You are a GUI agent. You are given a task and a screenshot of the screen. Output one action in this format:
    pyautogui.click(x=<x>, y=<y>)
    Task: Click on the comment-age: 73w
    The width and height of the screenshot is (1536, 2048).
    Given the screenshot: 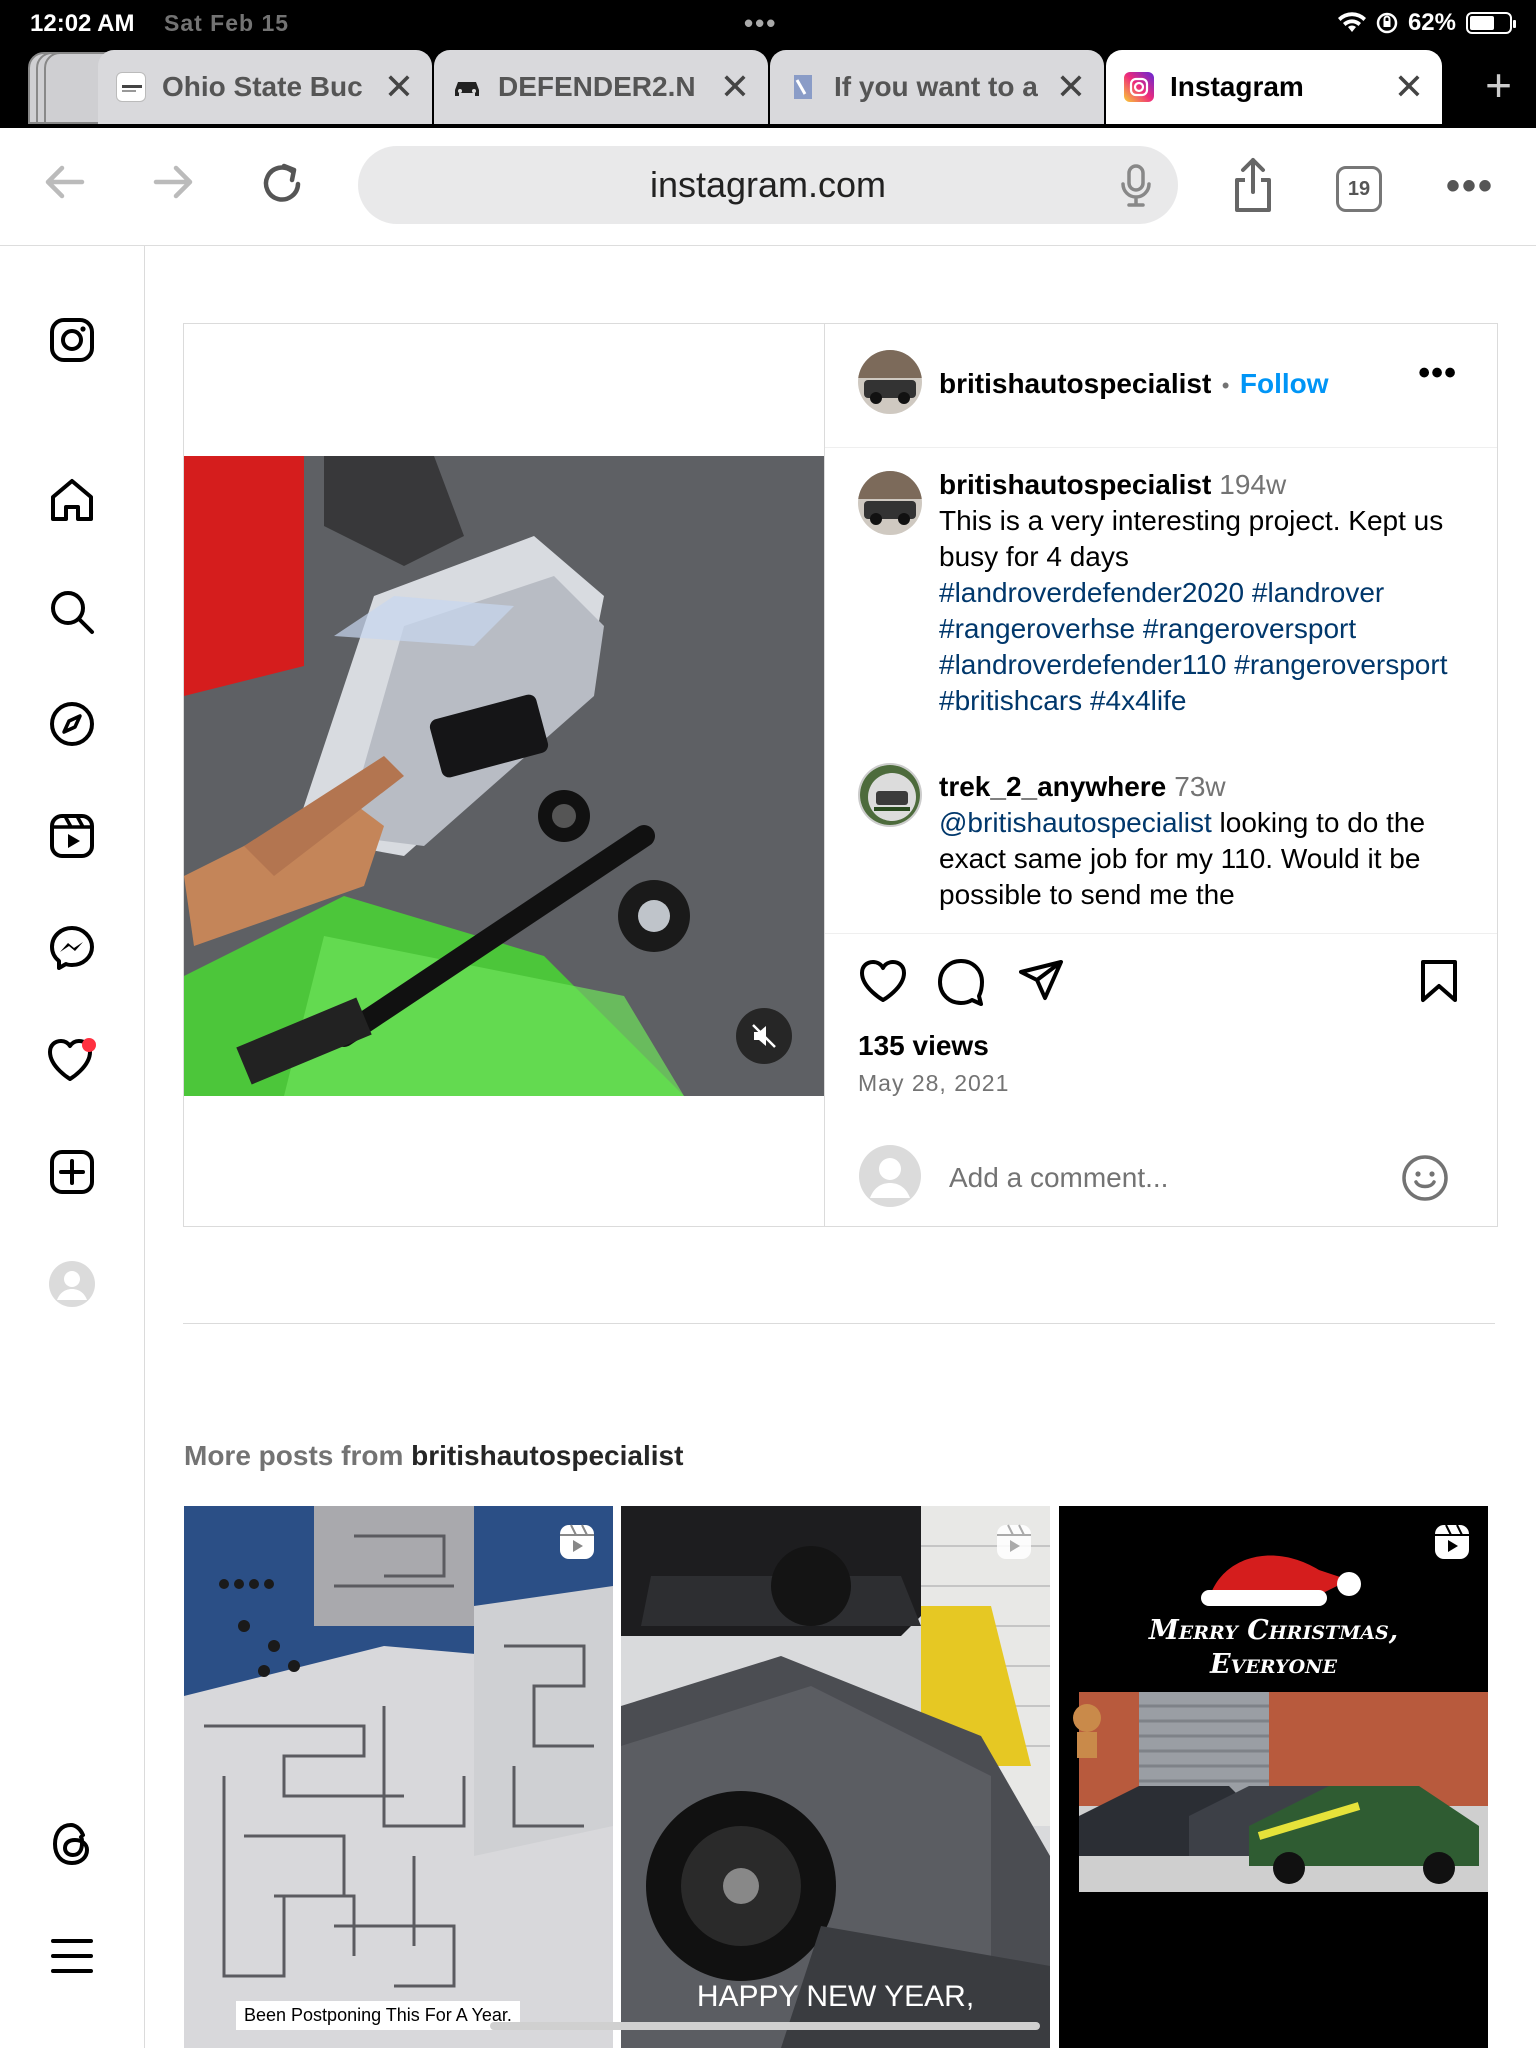 What is the action you would take?
    pyautogui.click(x=1200, y=786)
    